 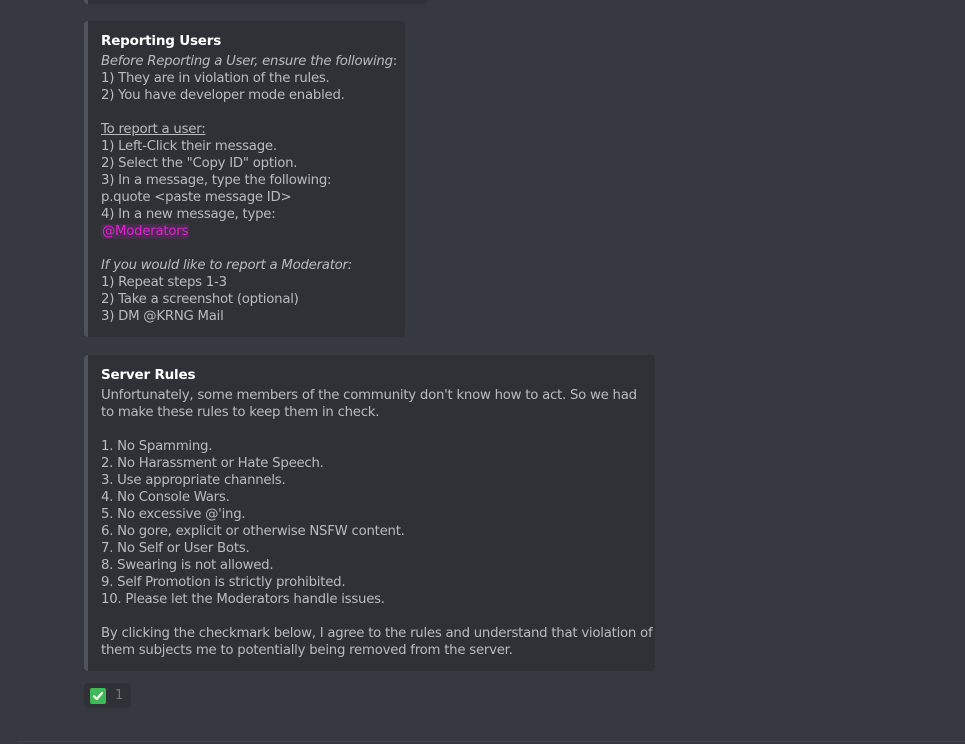 I want to click on step-3: 3) In a message, type the following:, so click(x=216, y=180).